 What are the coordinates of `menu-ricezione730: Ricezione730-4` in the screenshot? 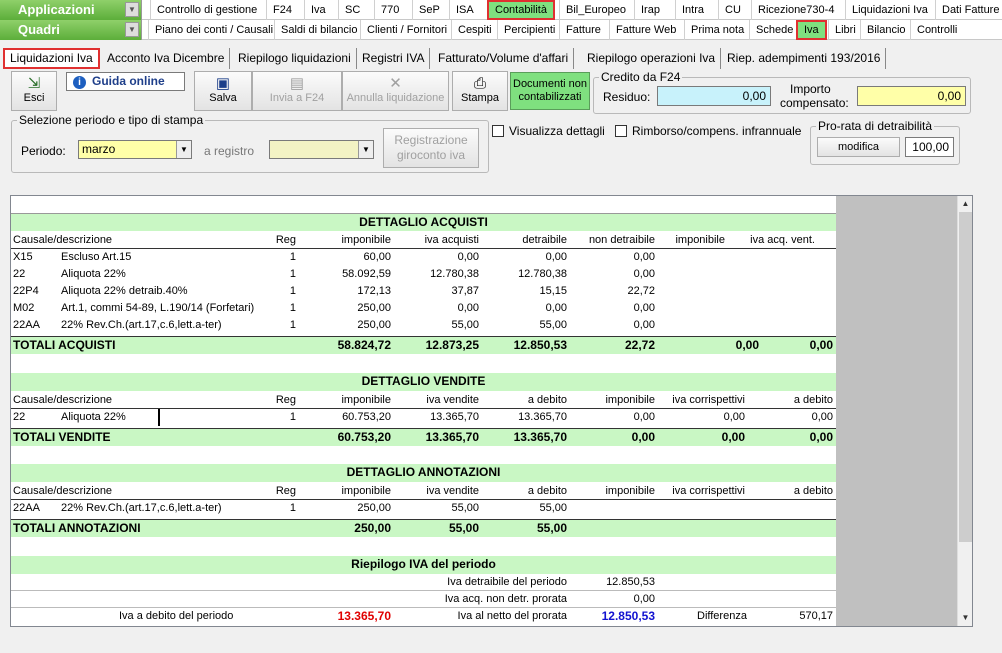 It's located at (795, 10).